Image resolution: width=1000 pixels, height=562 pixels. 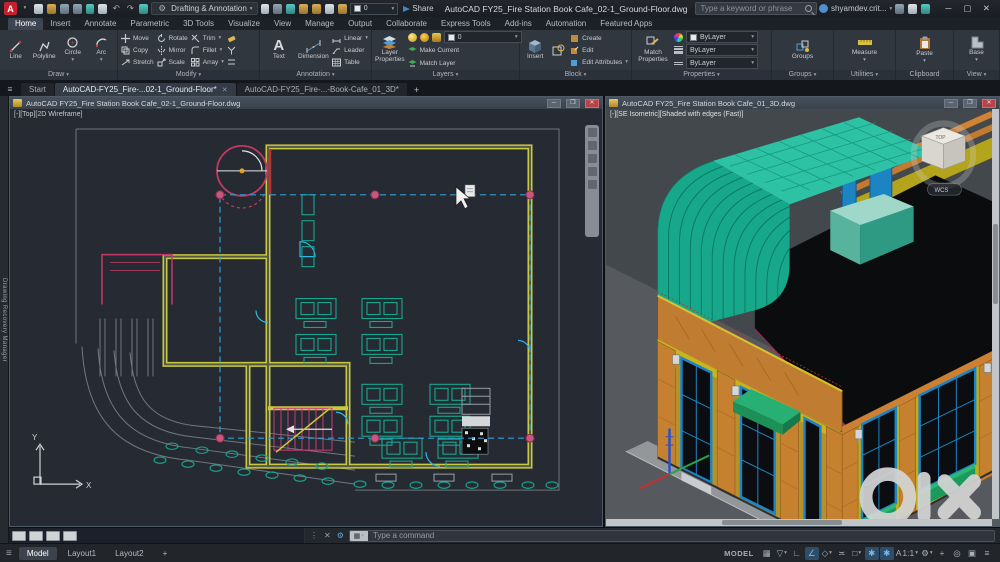 What do you see at coordinates (756, 8) in the screenshot?
I see `help-search-box: Type a keyword or phrase` at bounding box center [756, 8].